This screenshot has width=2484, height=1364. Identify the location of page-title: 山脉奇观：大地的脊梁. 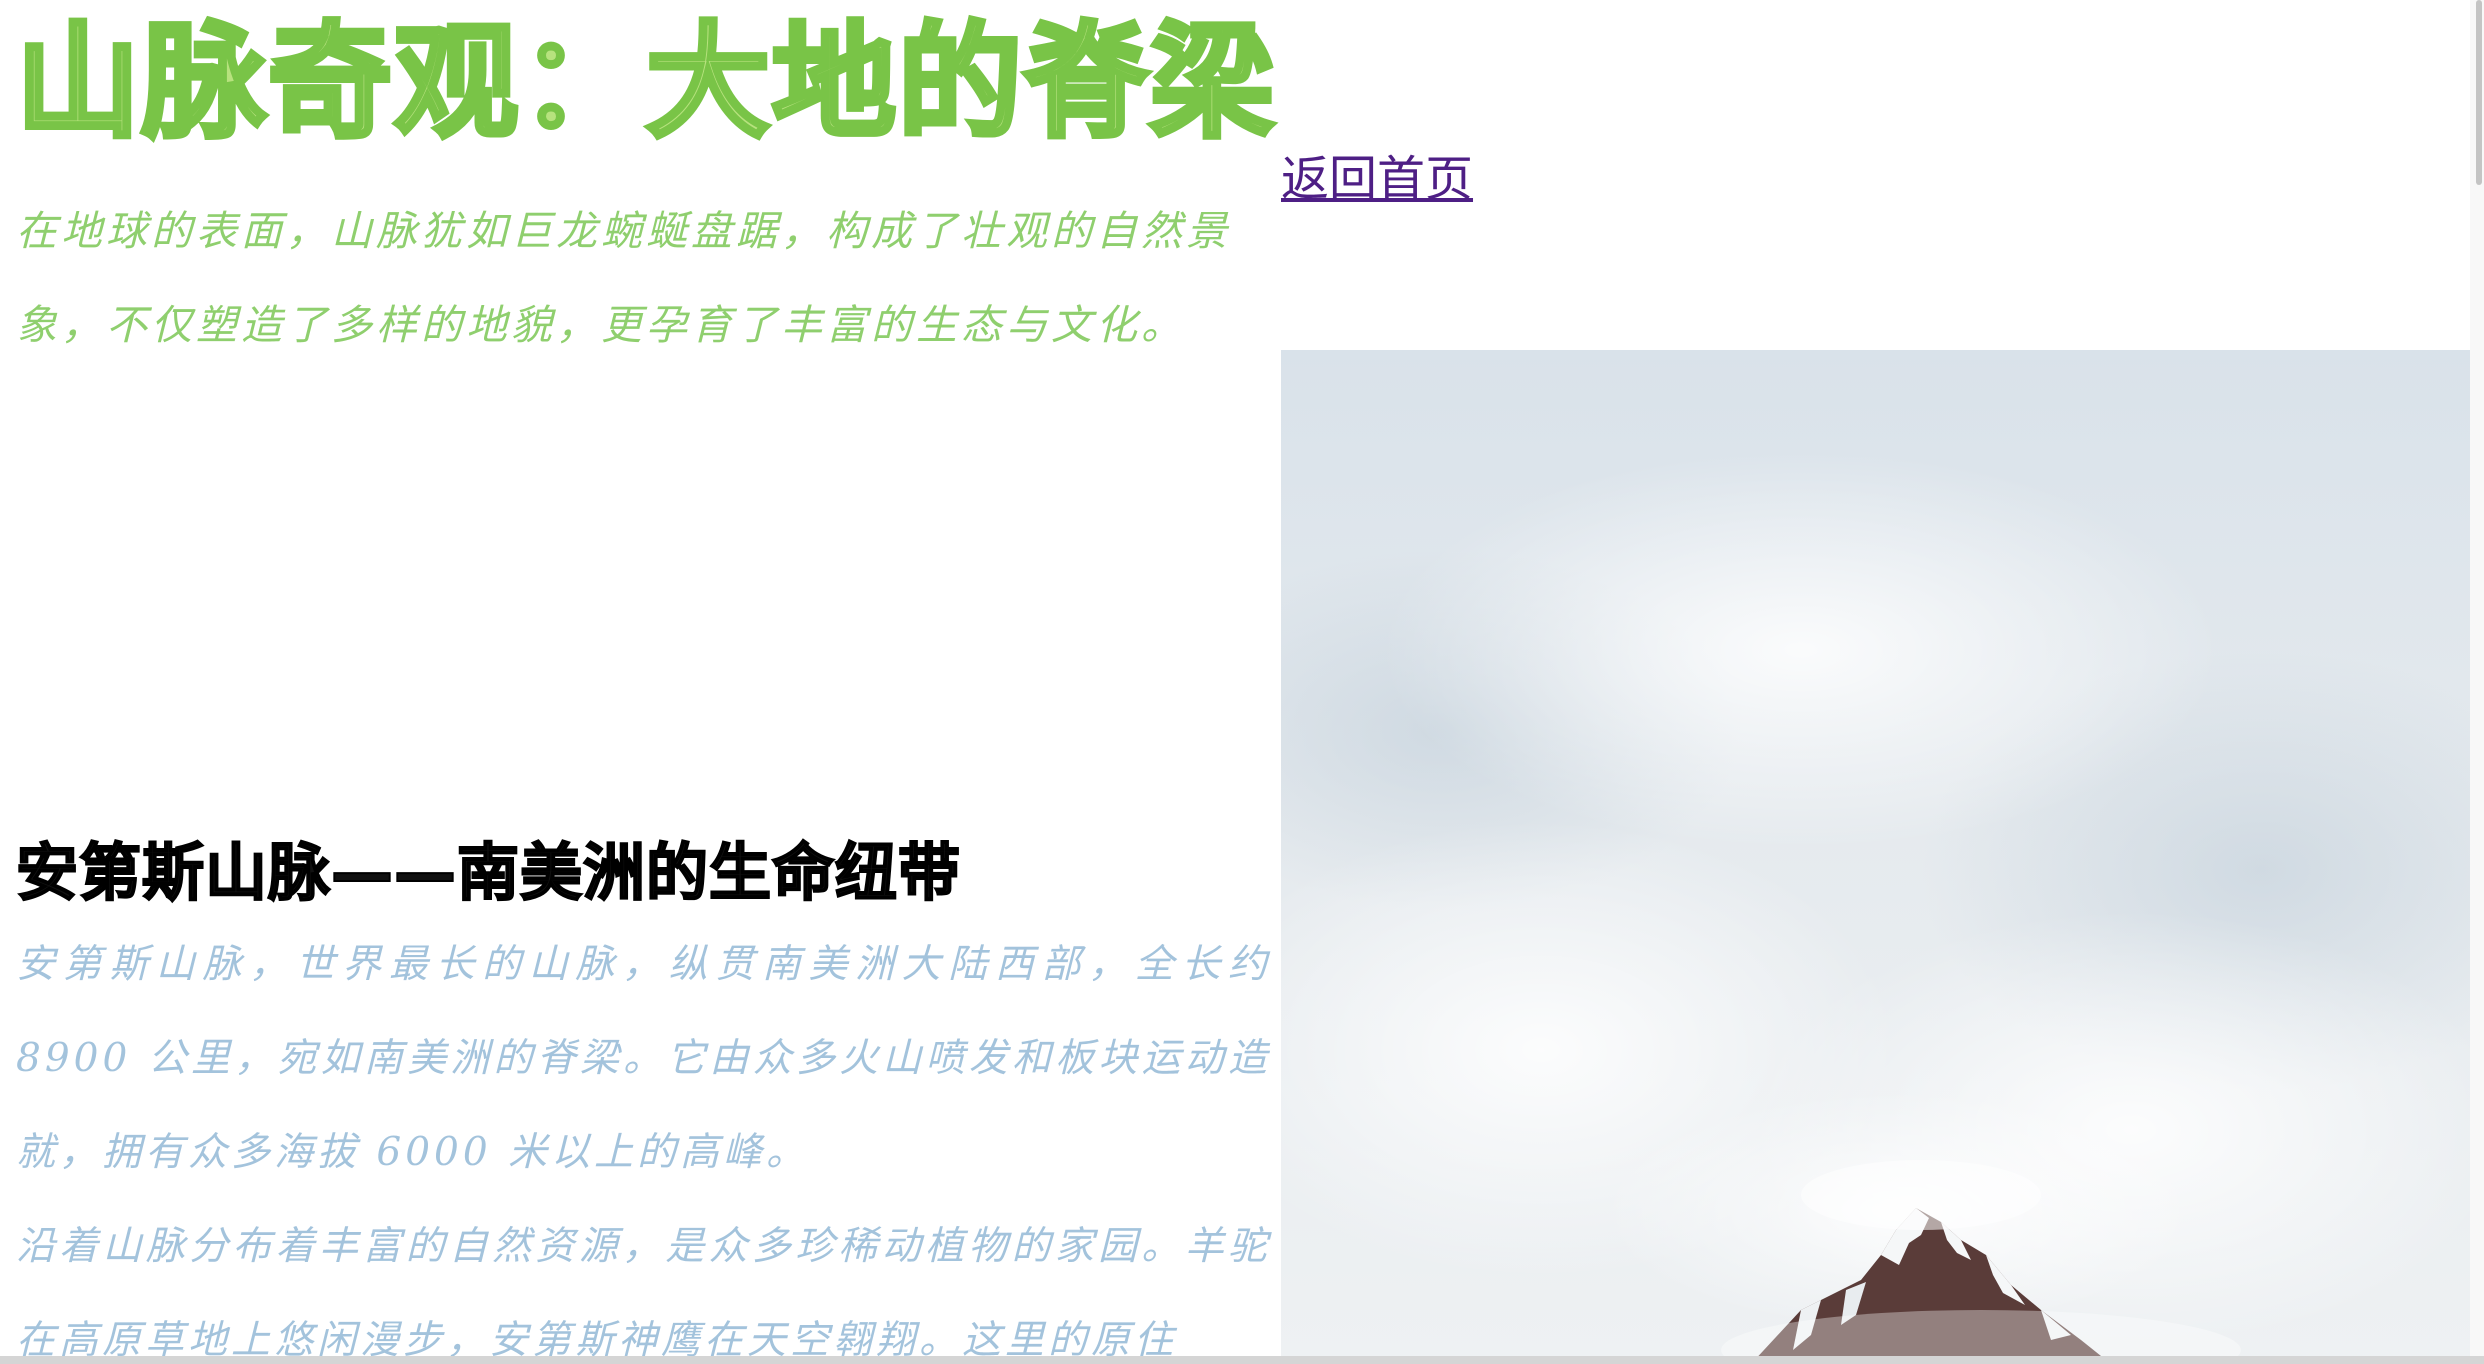
(645, 83).